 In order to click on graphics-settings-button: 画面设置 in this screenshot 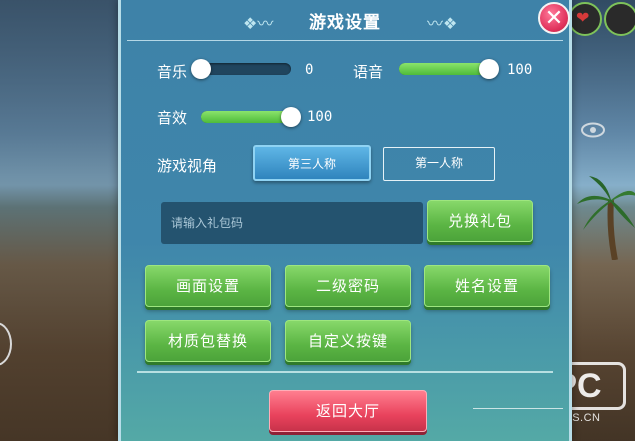, I will do `click(208, 286)`.